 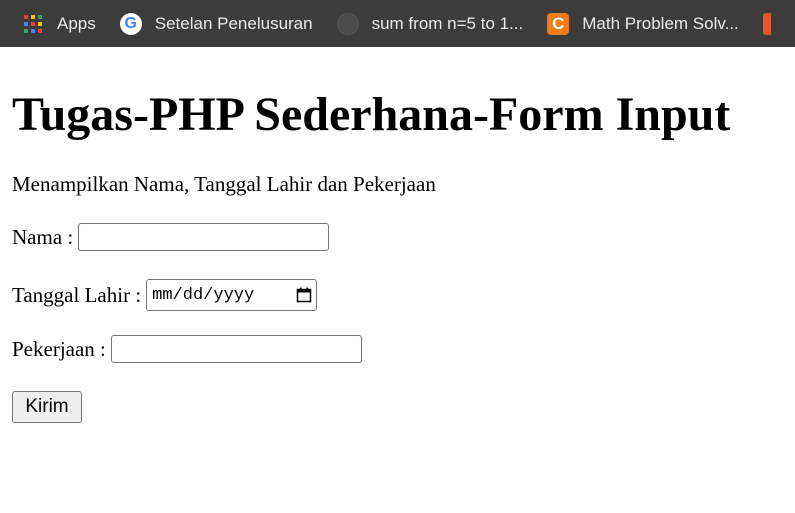 What do you see at coordinates (43, 236) in the screenshot?
I see `nama-label: Nama :` at bounding box center [43, 236].